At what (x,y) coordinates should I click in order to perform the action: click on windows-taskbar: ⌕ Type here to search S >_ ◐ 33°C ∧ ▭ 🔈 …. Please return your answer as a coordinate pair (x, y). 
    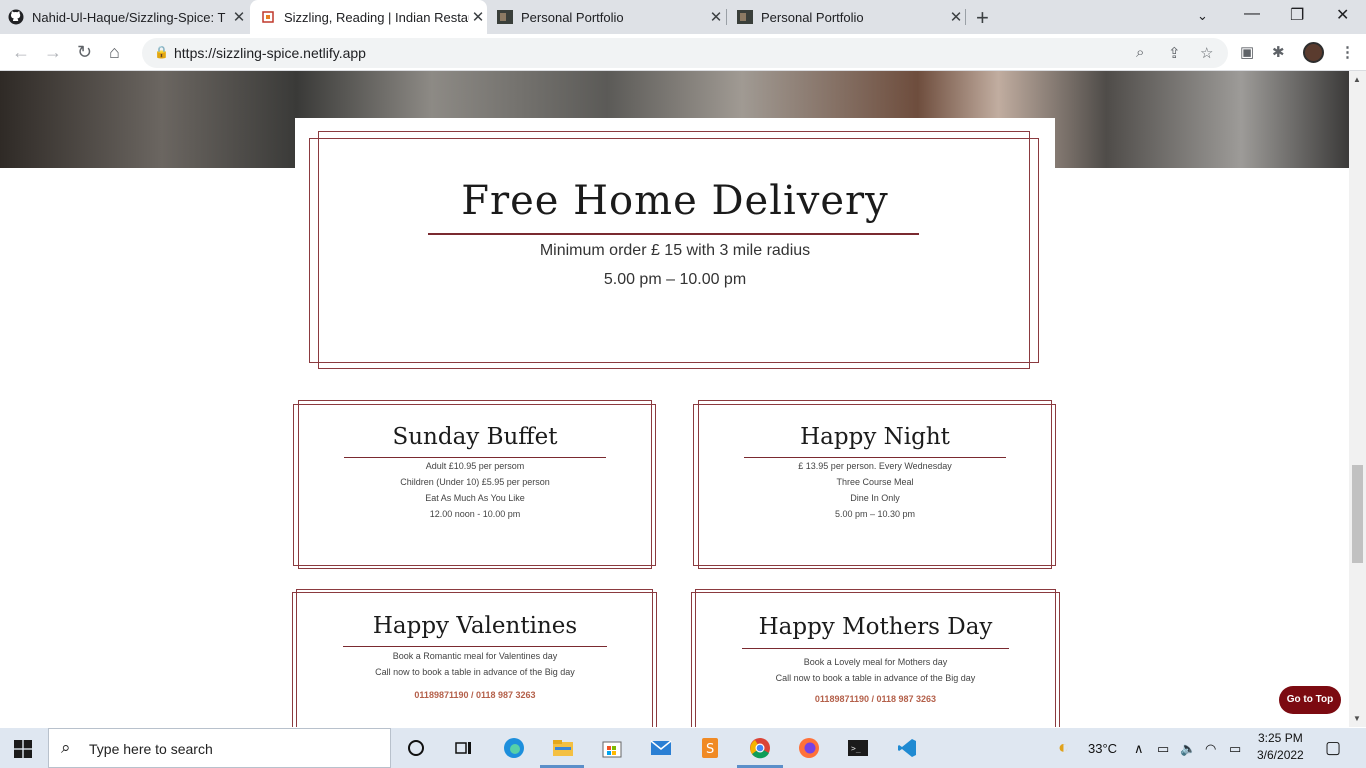
    Looking at the image, I should click on (683, 748).